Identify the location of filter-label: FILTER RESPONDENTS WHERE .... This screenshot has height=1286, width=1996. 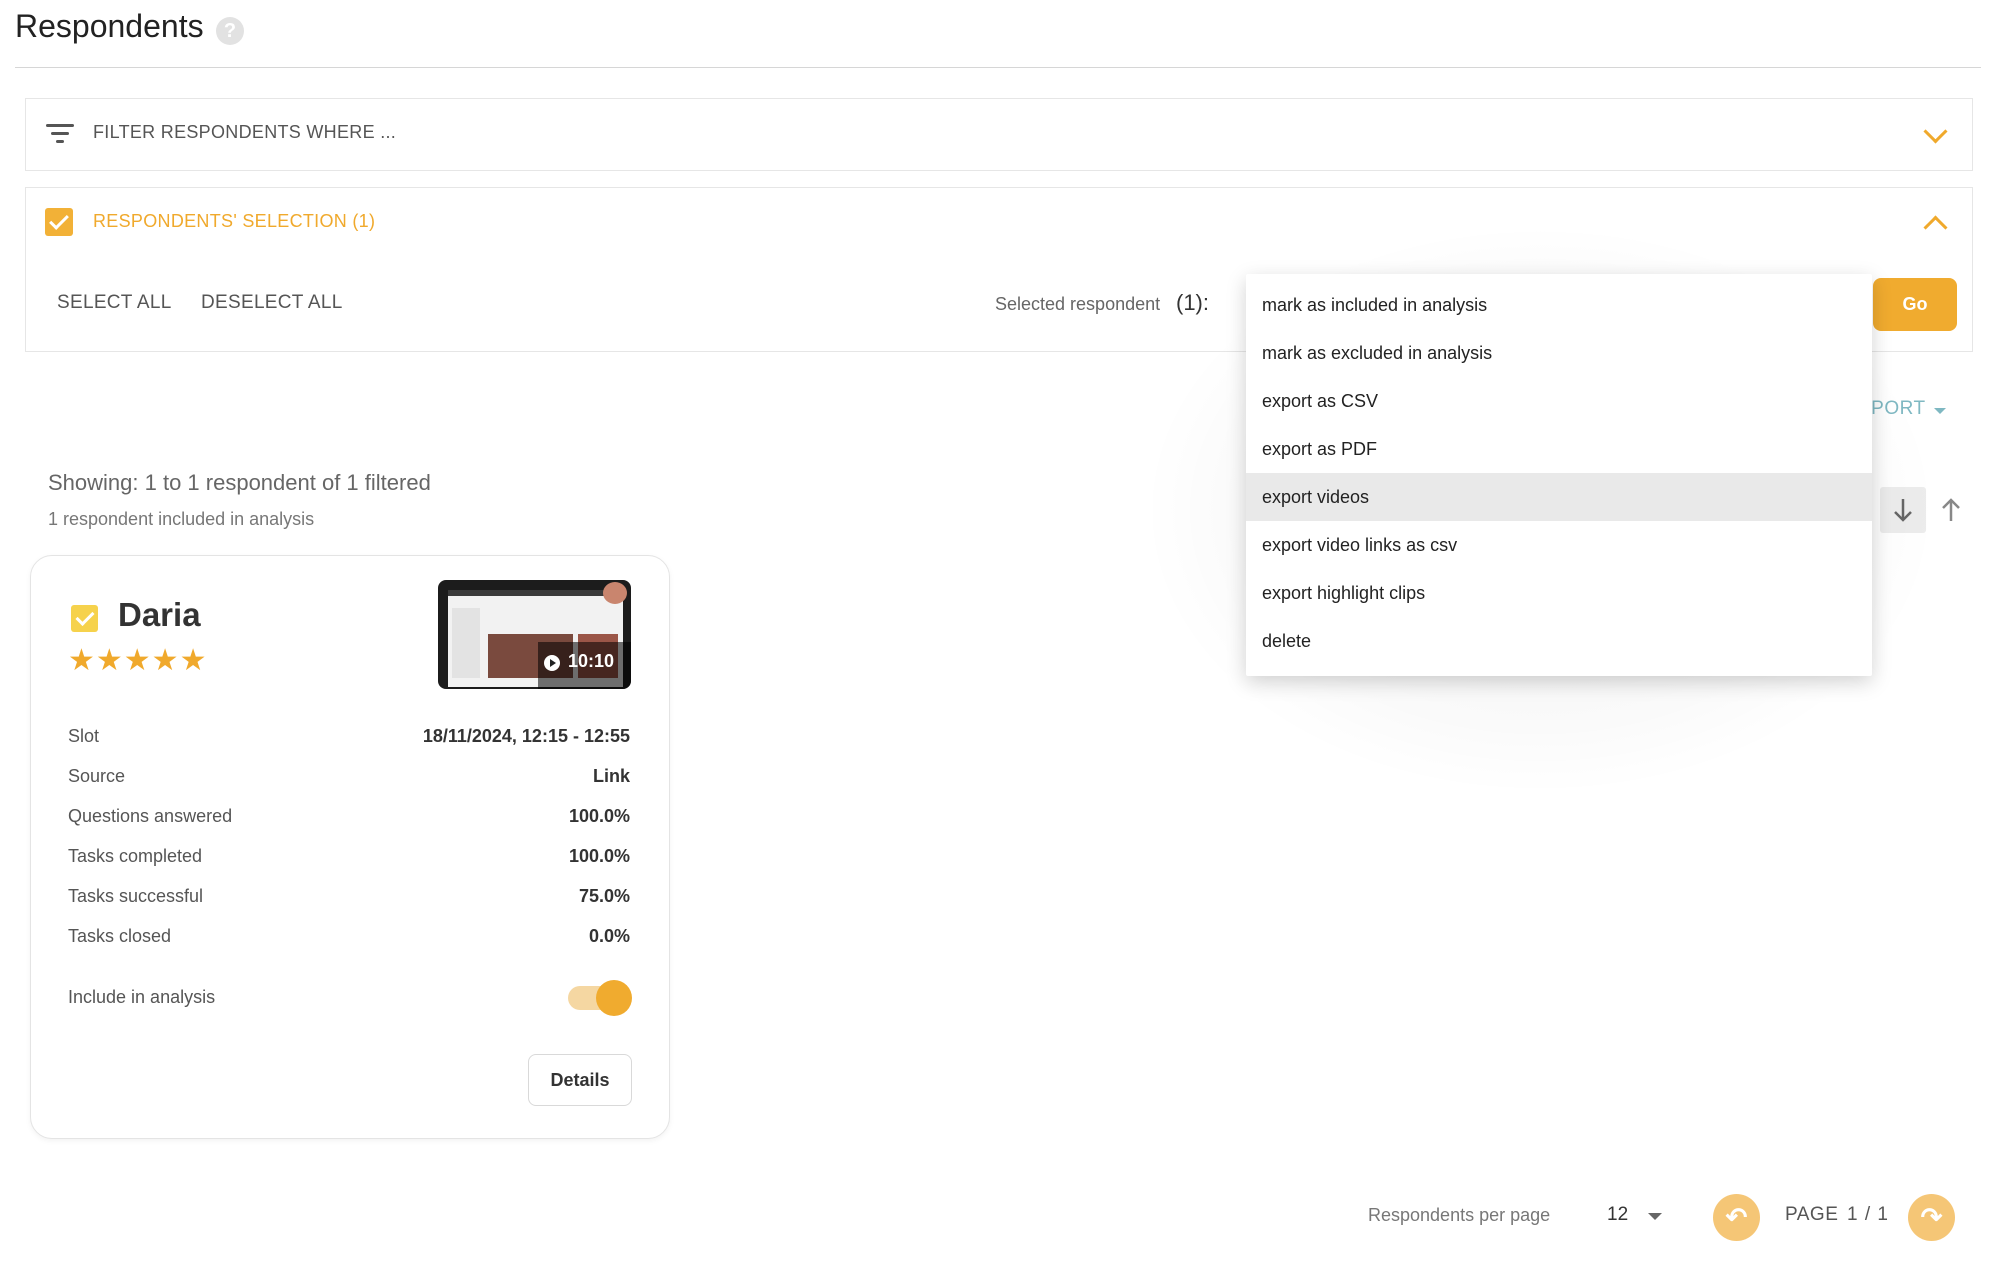
(244, 132).